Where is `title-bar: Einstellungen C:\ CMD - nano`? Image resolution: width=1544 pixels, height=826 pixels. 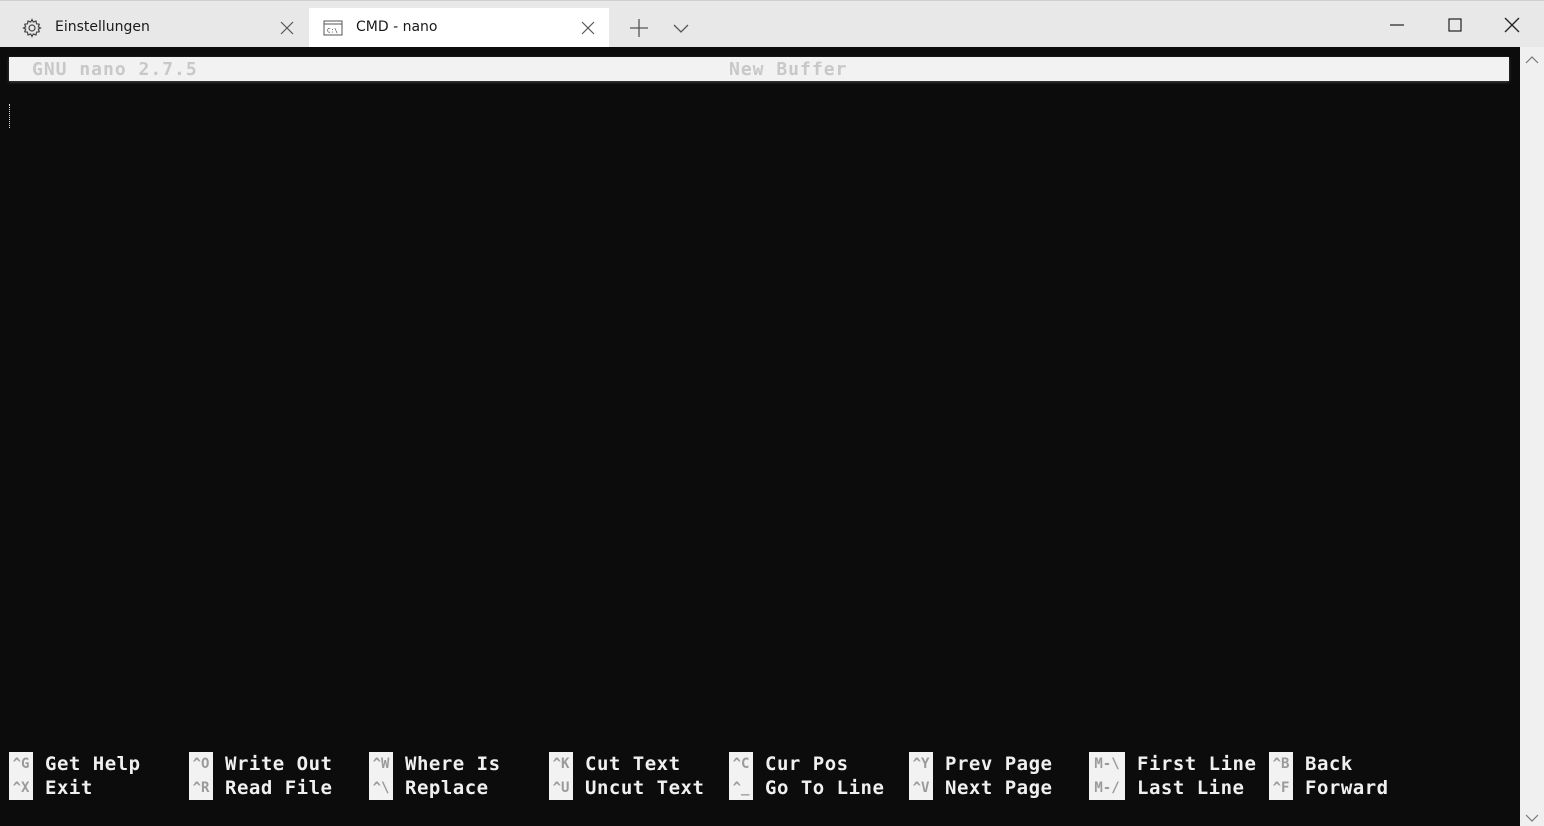 title-bar: Einstellungen C:\ CMD - nano is located at coordinates (772, 24).